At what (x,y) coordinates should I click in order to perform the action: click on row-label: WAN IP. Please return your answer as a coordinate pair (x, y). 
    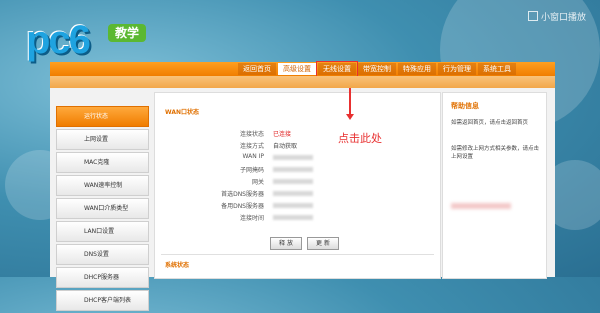
    Looking at the image, I should click on (253, 156).